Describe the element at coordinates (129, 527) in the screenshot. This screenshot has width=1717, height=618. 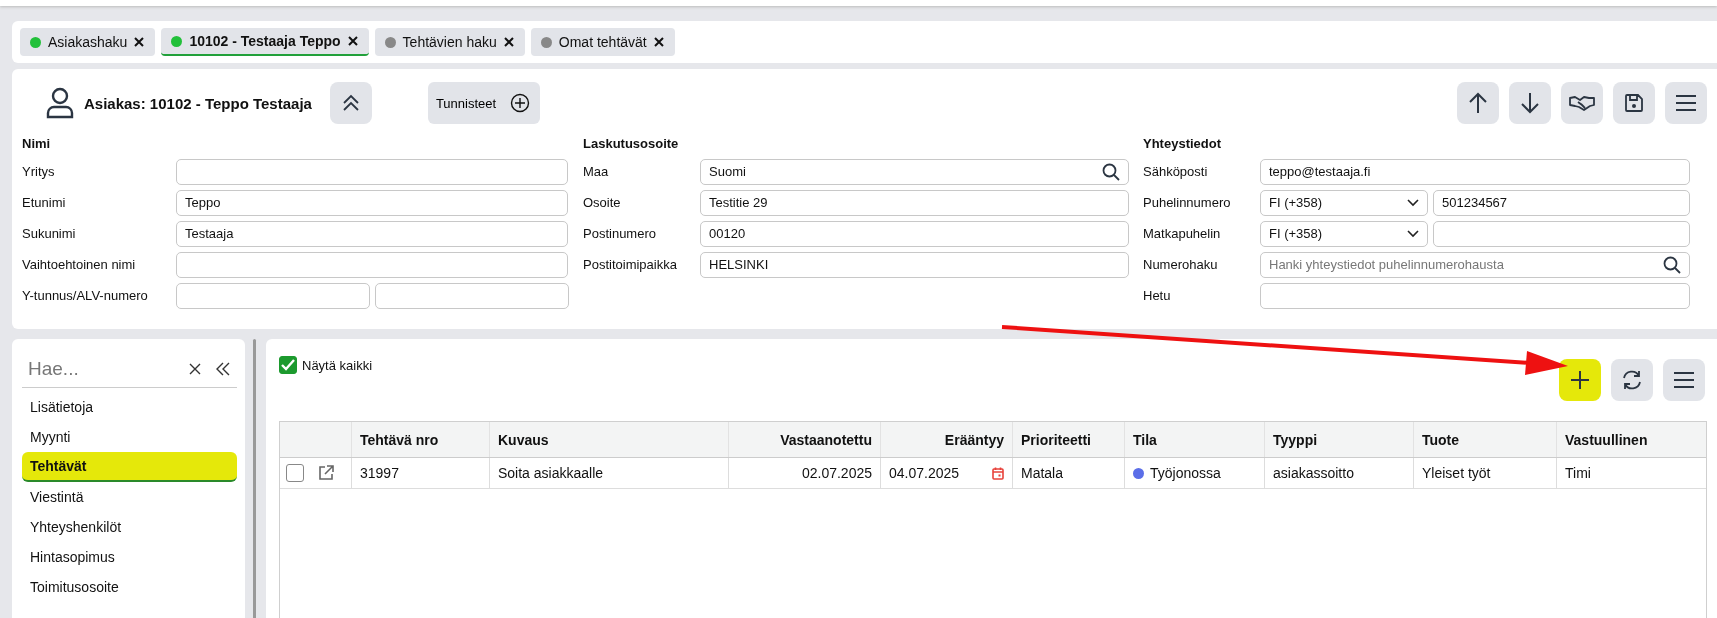
I see `sidebar-item: Yhteyshenkilöt` at that location.